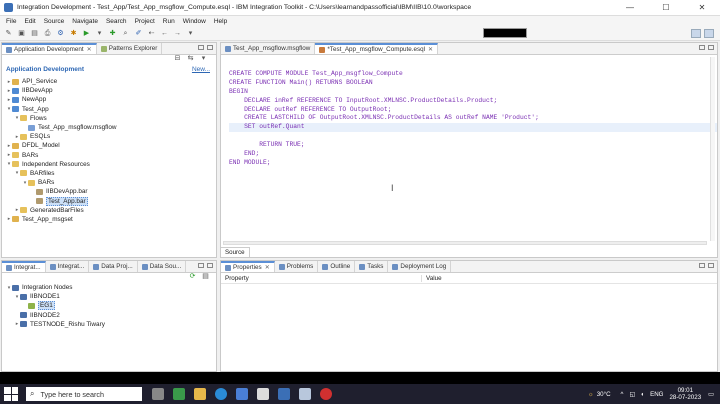 This screenshot has width=720, height=404. Describe the element at coordinates (220, 21) in the screenshot. I see `menu-help: Help` at that location.